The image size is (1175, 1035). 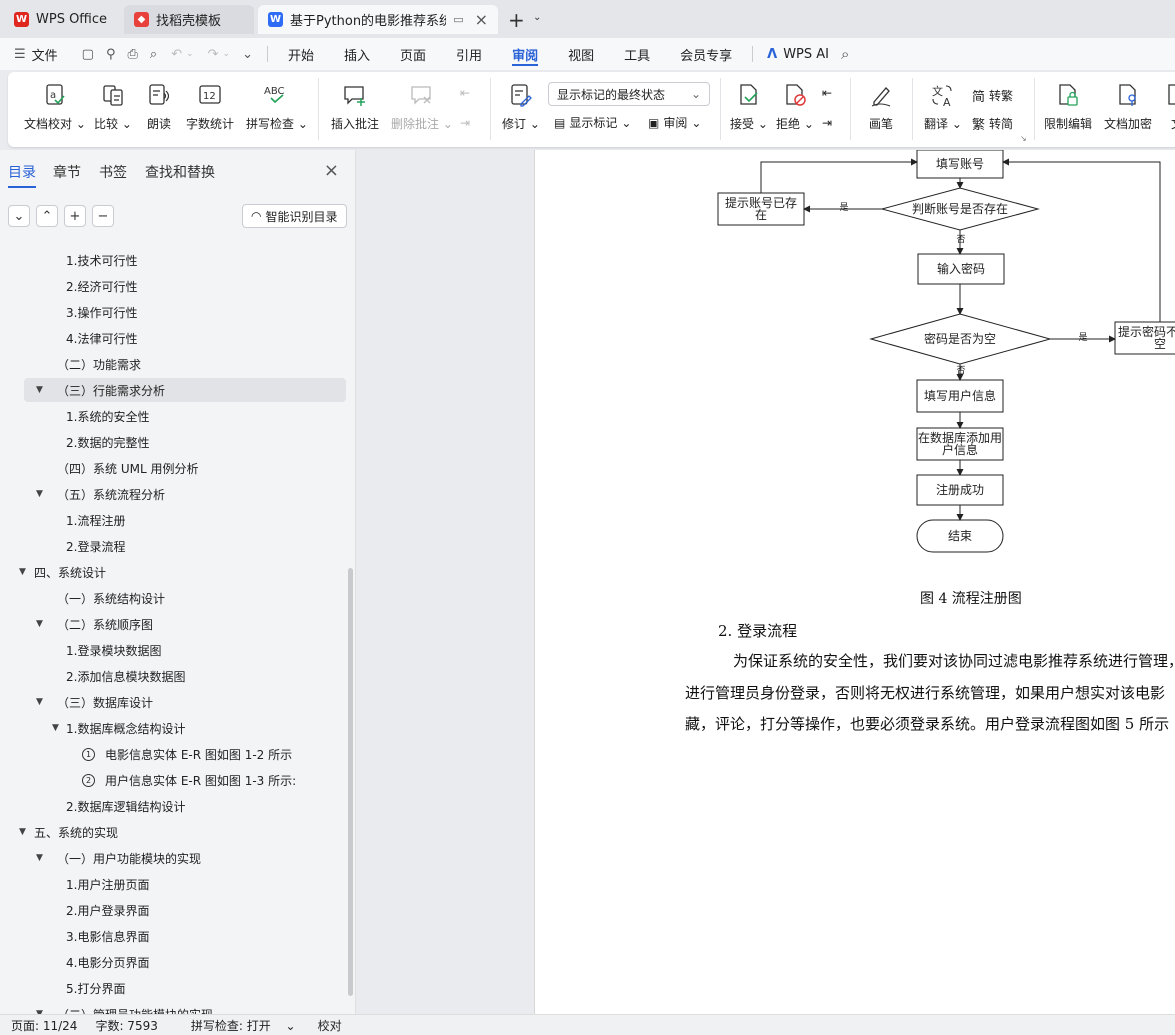 I want to click on insert-comment-button: 插入批注, so click(x=355, y=107).